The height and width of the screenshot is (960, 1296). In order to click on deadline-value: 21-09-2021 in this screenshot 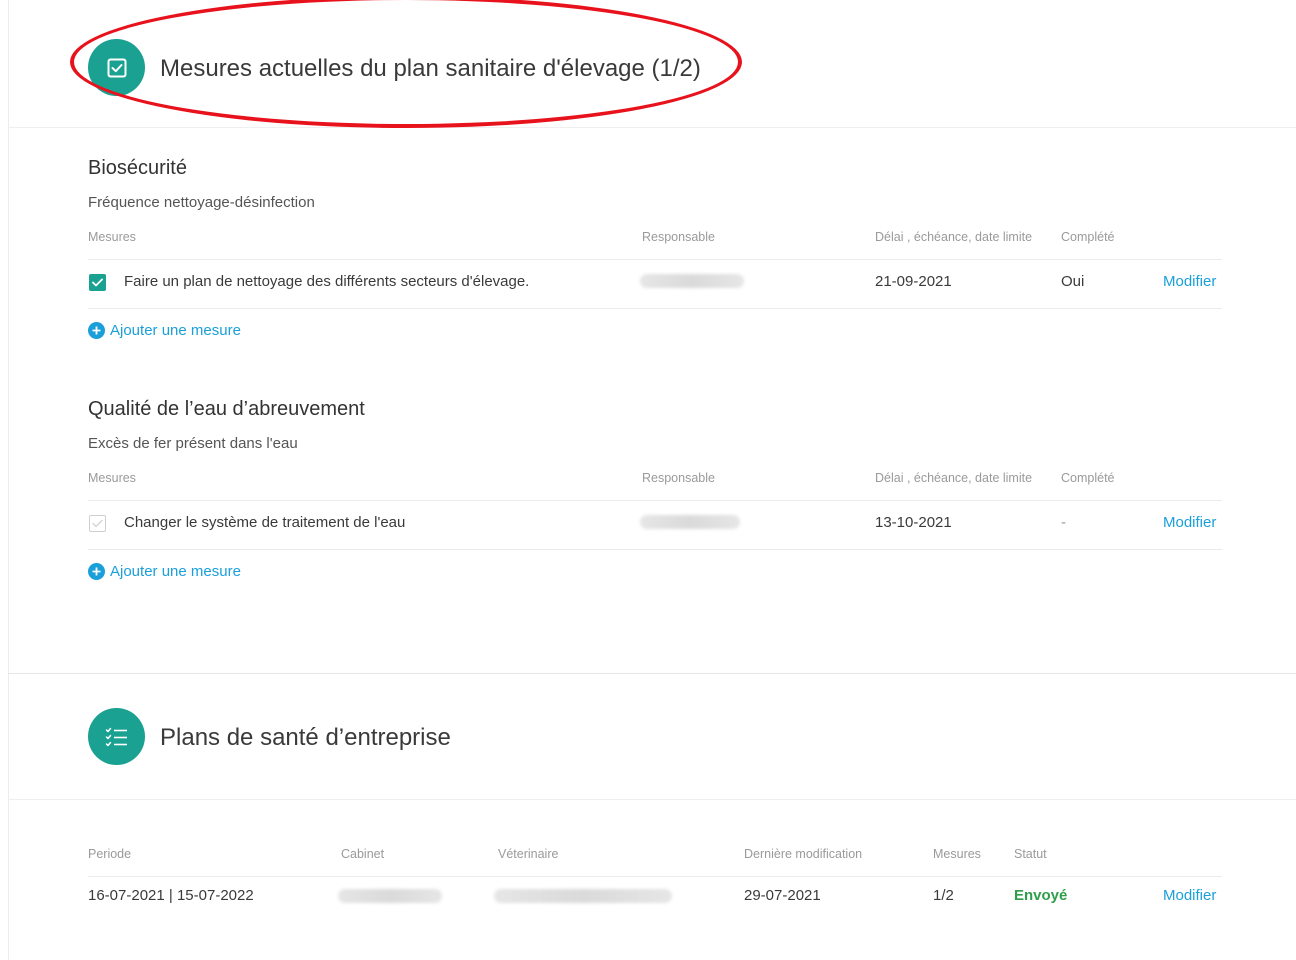, I will do `click(913, 281)`.